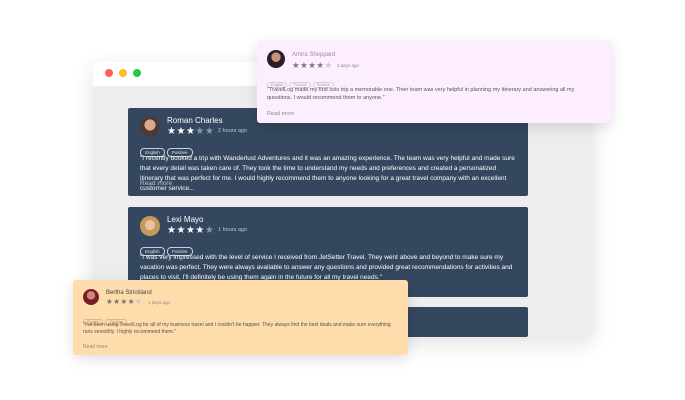 The height and width of the screenshot is (400, 685). Describe the element at coordinates (137, 73) in the screenshot. I see `maximize-window-button` at that location.